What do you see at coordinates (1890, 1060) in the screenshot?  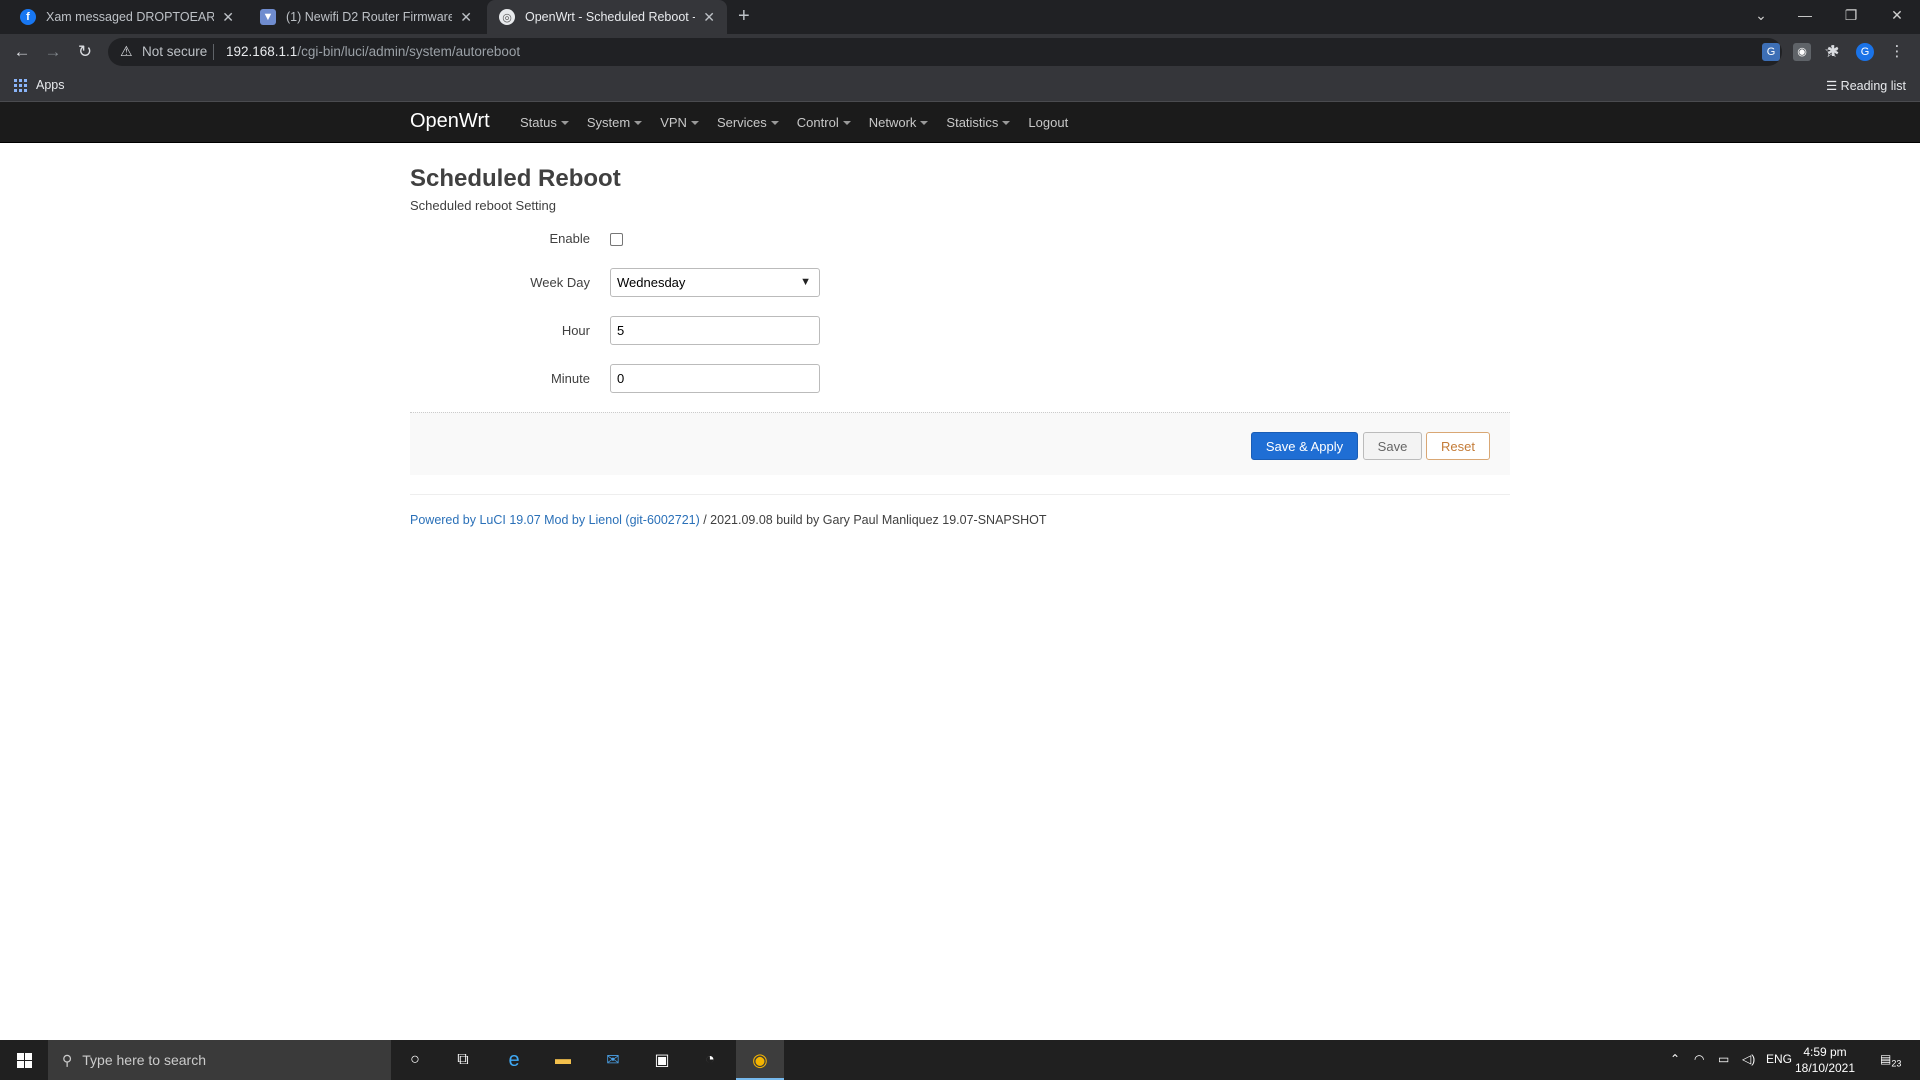 I see `notification-center-icon: ▤23` at bounding box center [1890, 1060].